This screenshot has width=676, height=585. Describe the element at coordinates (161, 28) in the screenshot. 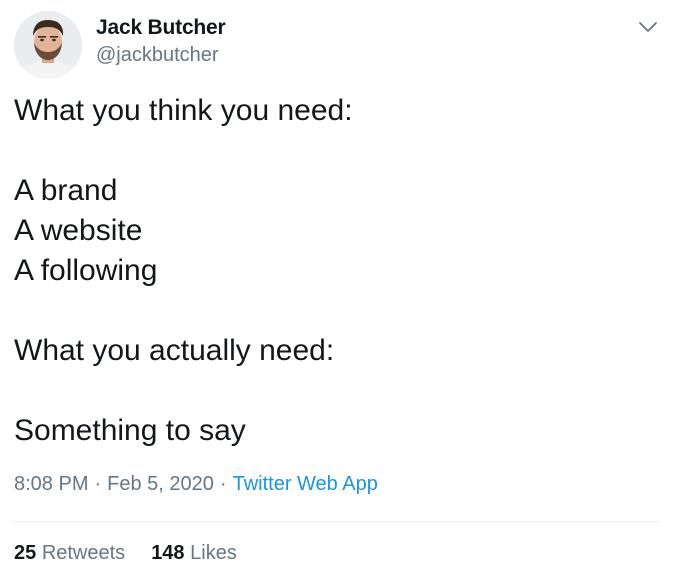

I see `author-name: Jack Butcher` at that location.